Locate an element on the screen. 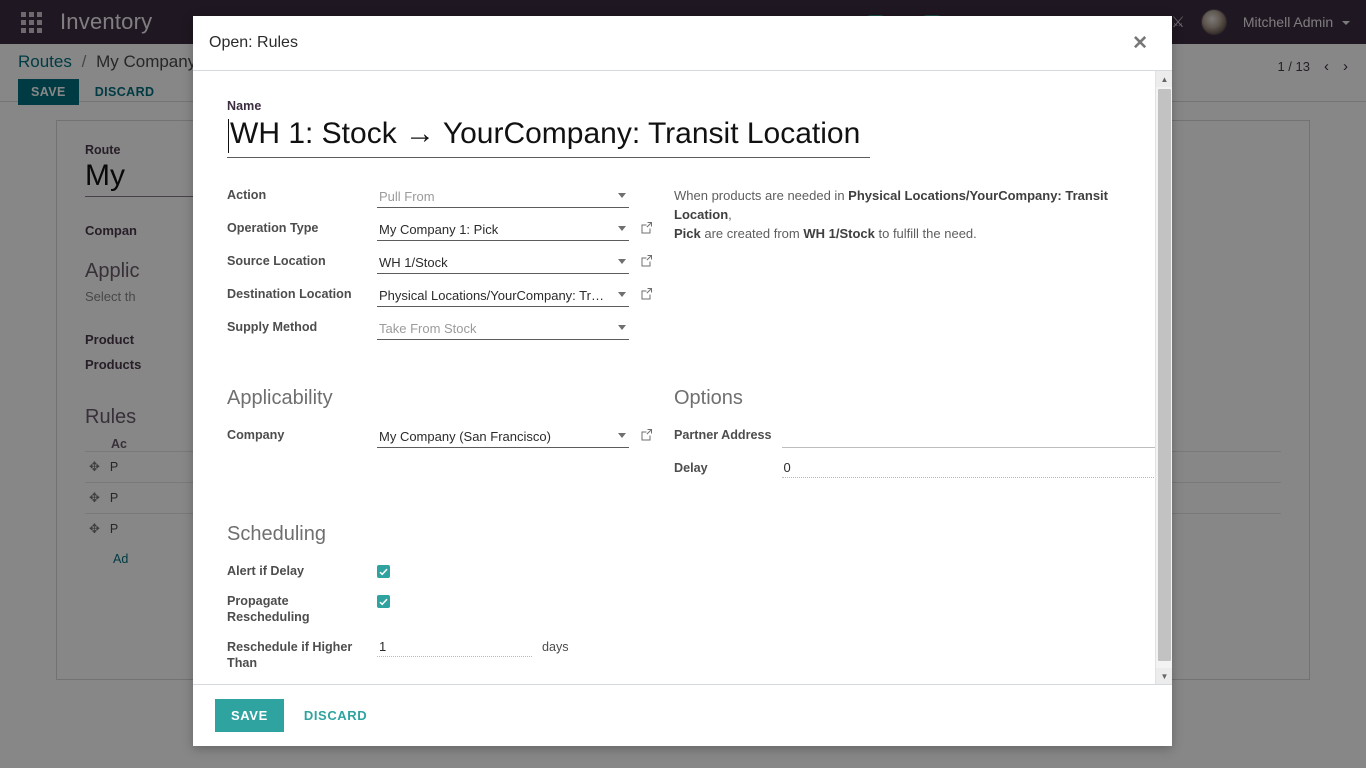 Image resolution: width=1366 pixels, height=768 pixels. reschedule-unit-label: days is located at coordinates (555, 647).